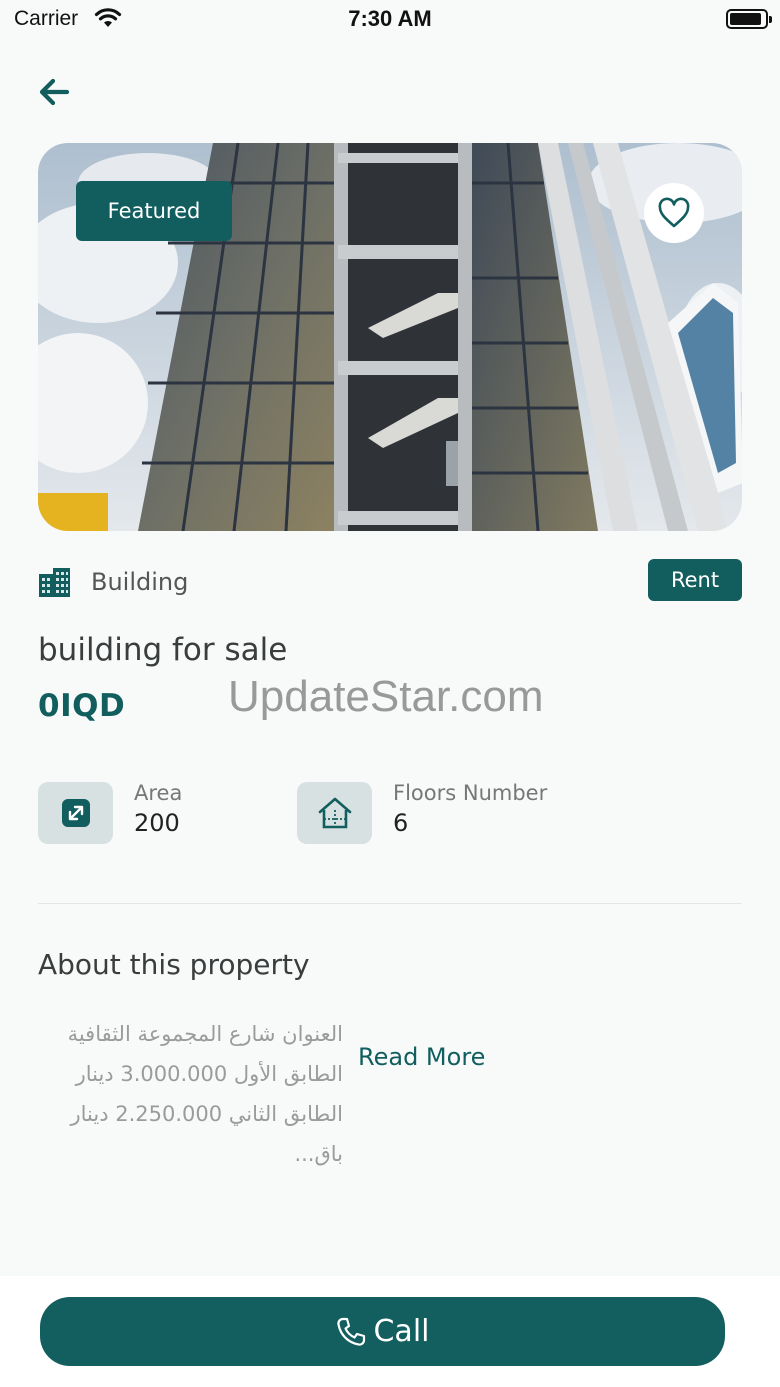  I want to click on battery-icon, so click(749, 19).